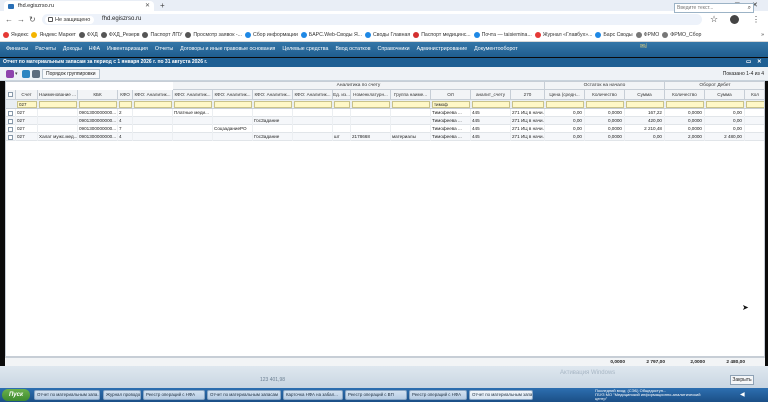 The width and height of the screenshot is (768, 402). What do you see at coordinates (16, 49) in the screenshot?
I see `app-menu-item: Финансы` at bounding box center [16, 49].